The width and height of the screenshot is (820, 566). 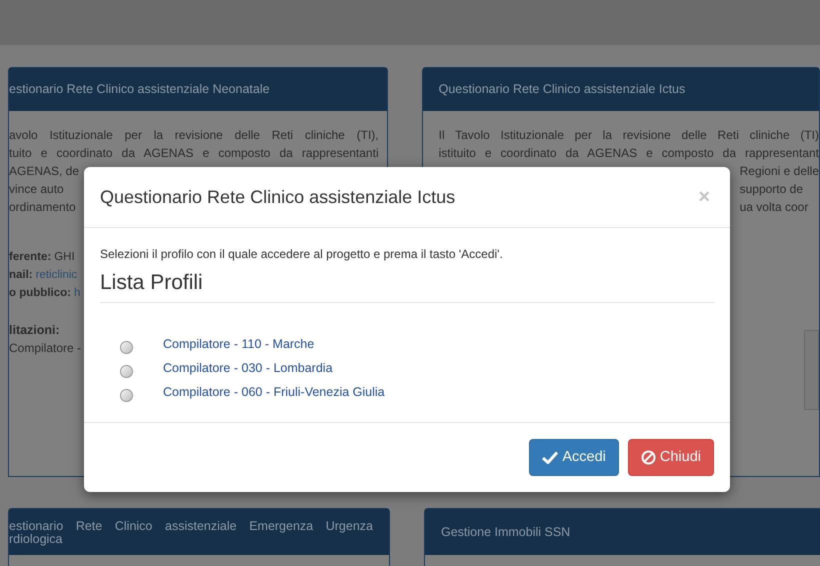 I want to click on card-title: rdiologica, so click(x=36, y=539).